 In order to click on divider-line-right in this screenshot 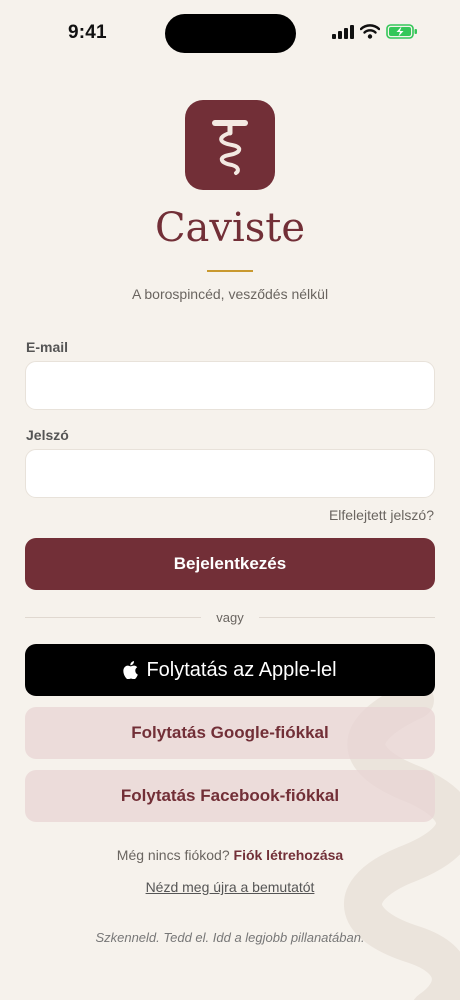, I will do `click(347, 617)`.